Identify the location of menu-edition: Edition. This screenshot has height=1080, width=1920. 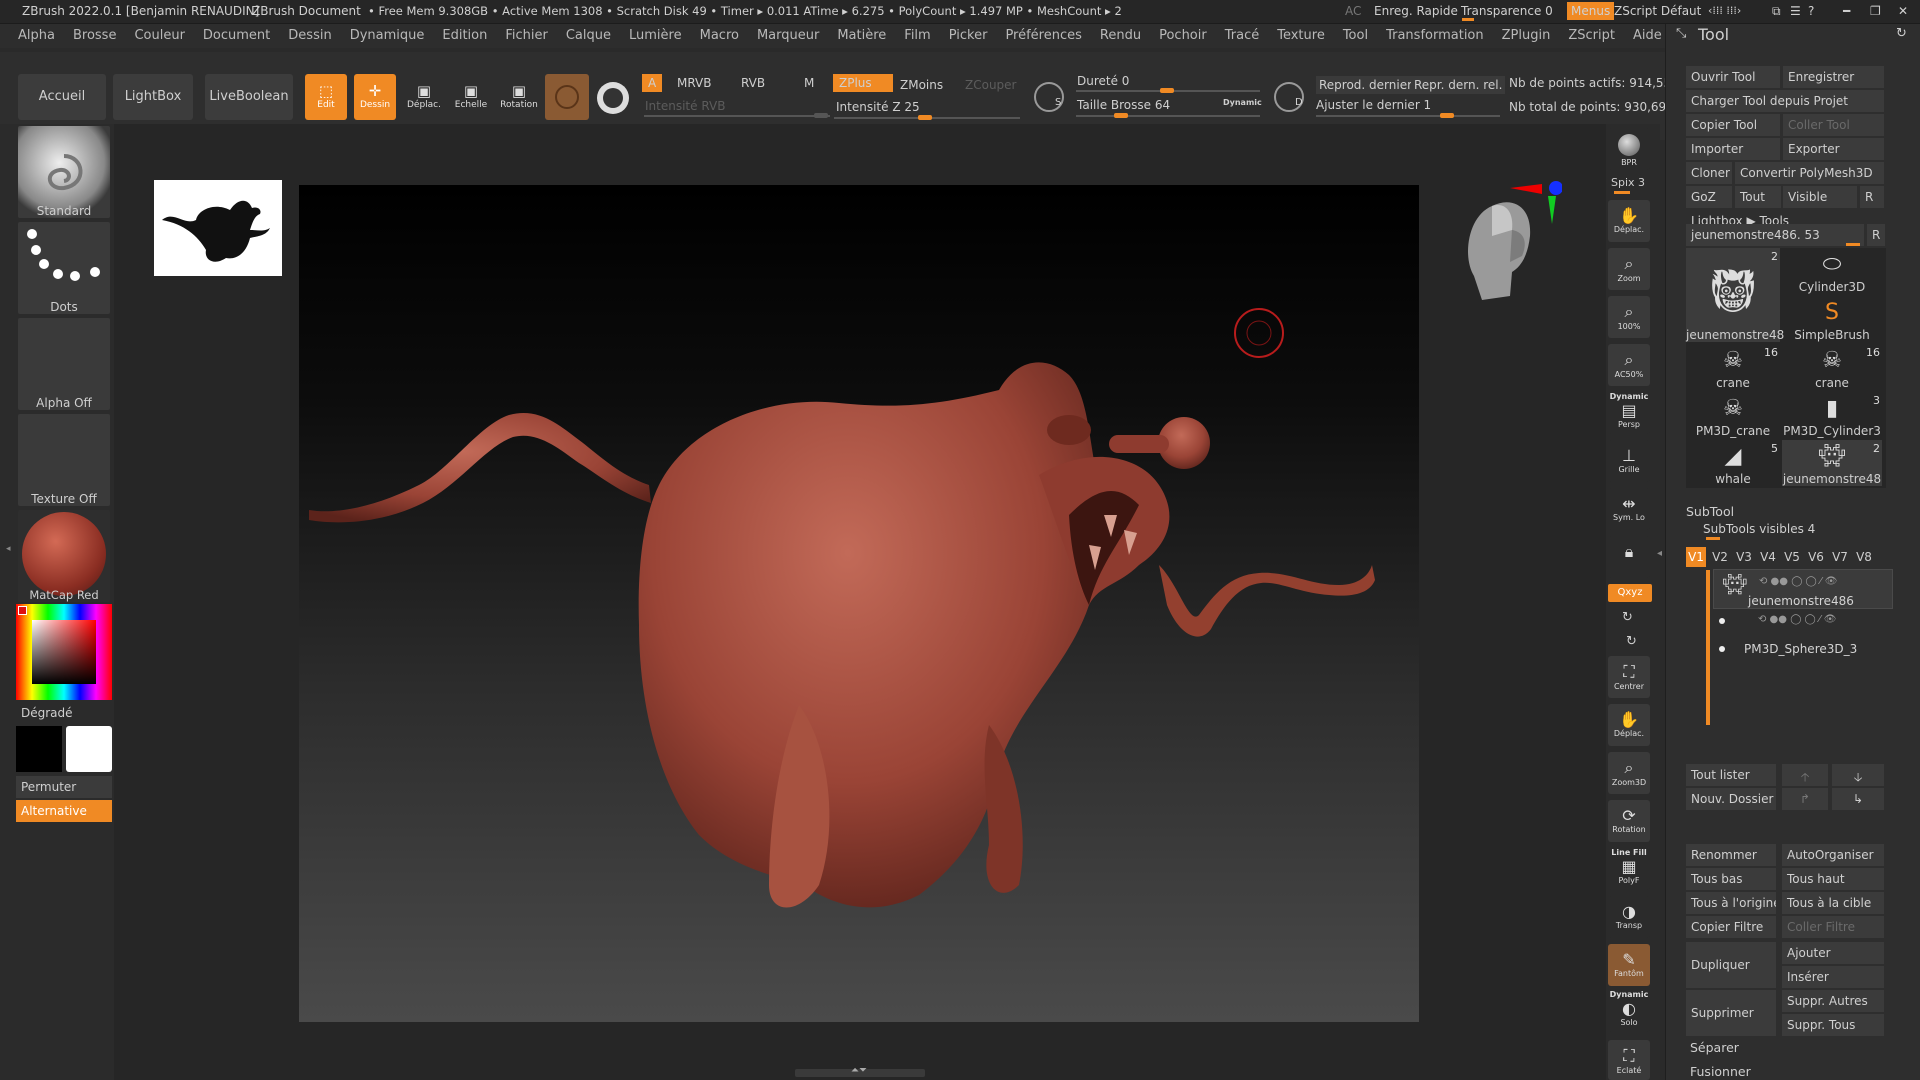
(464, 33).